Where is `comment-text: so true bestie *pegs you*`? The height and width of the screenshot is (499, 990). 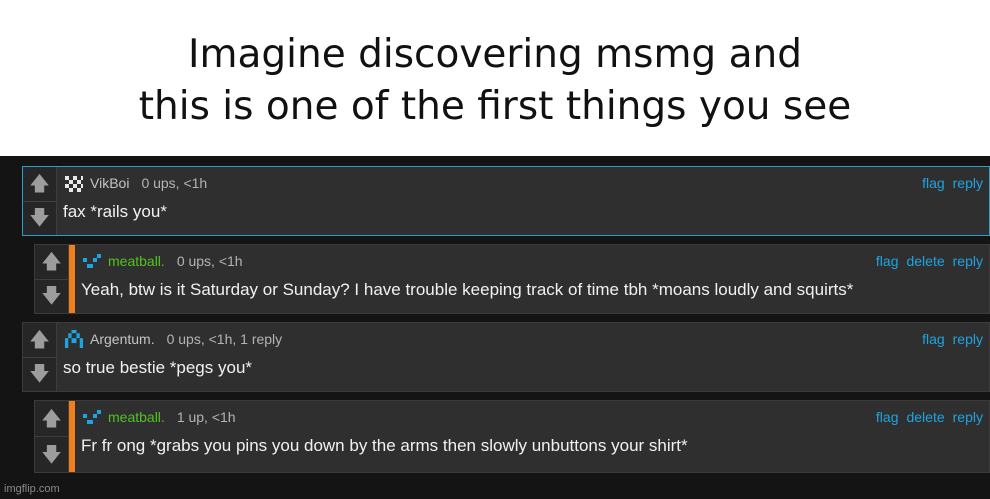
comment-text: so true bestie *pegs you* is located at coordinates (158, 367).